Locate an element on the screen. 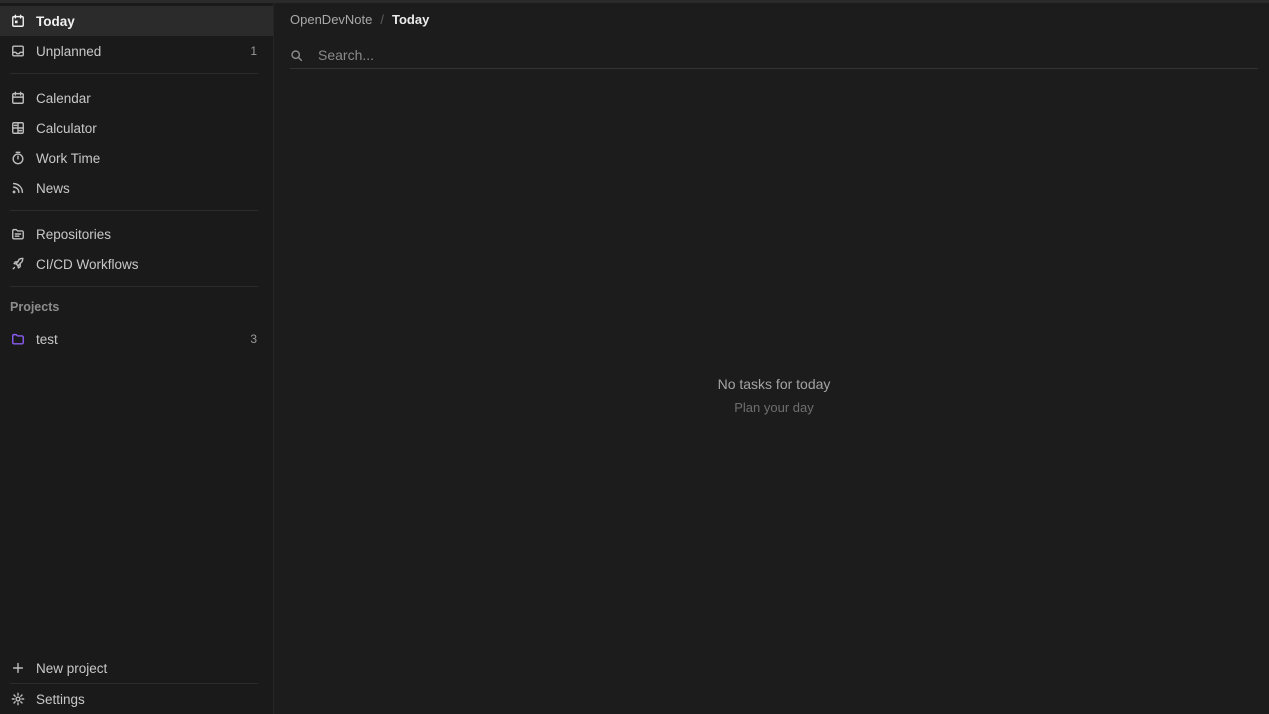 The image size is (1269, 714). sidebar-item-calculator: Calculator is located at coordinates (136, 128).